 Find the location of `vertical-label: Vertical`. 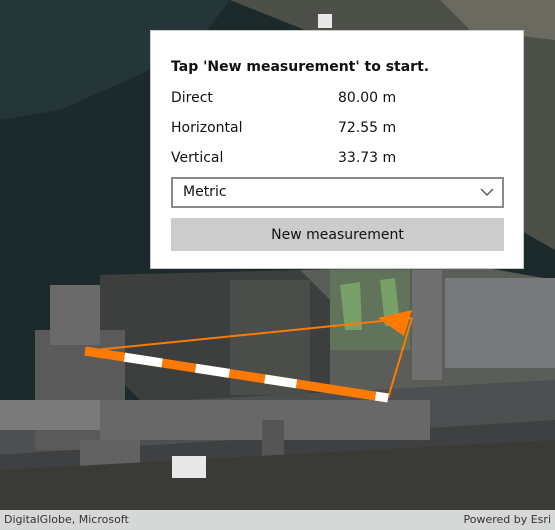

vertical-label: Vertical is located at coordinates (197, 158).